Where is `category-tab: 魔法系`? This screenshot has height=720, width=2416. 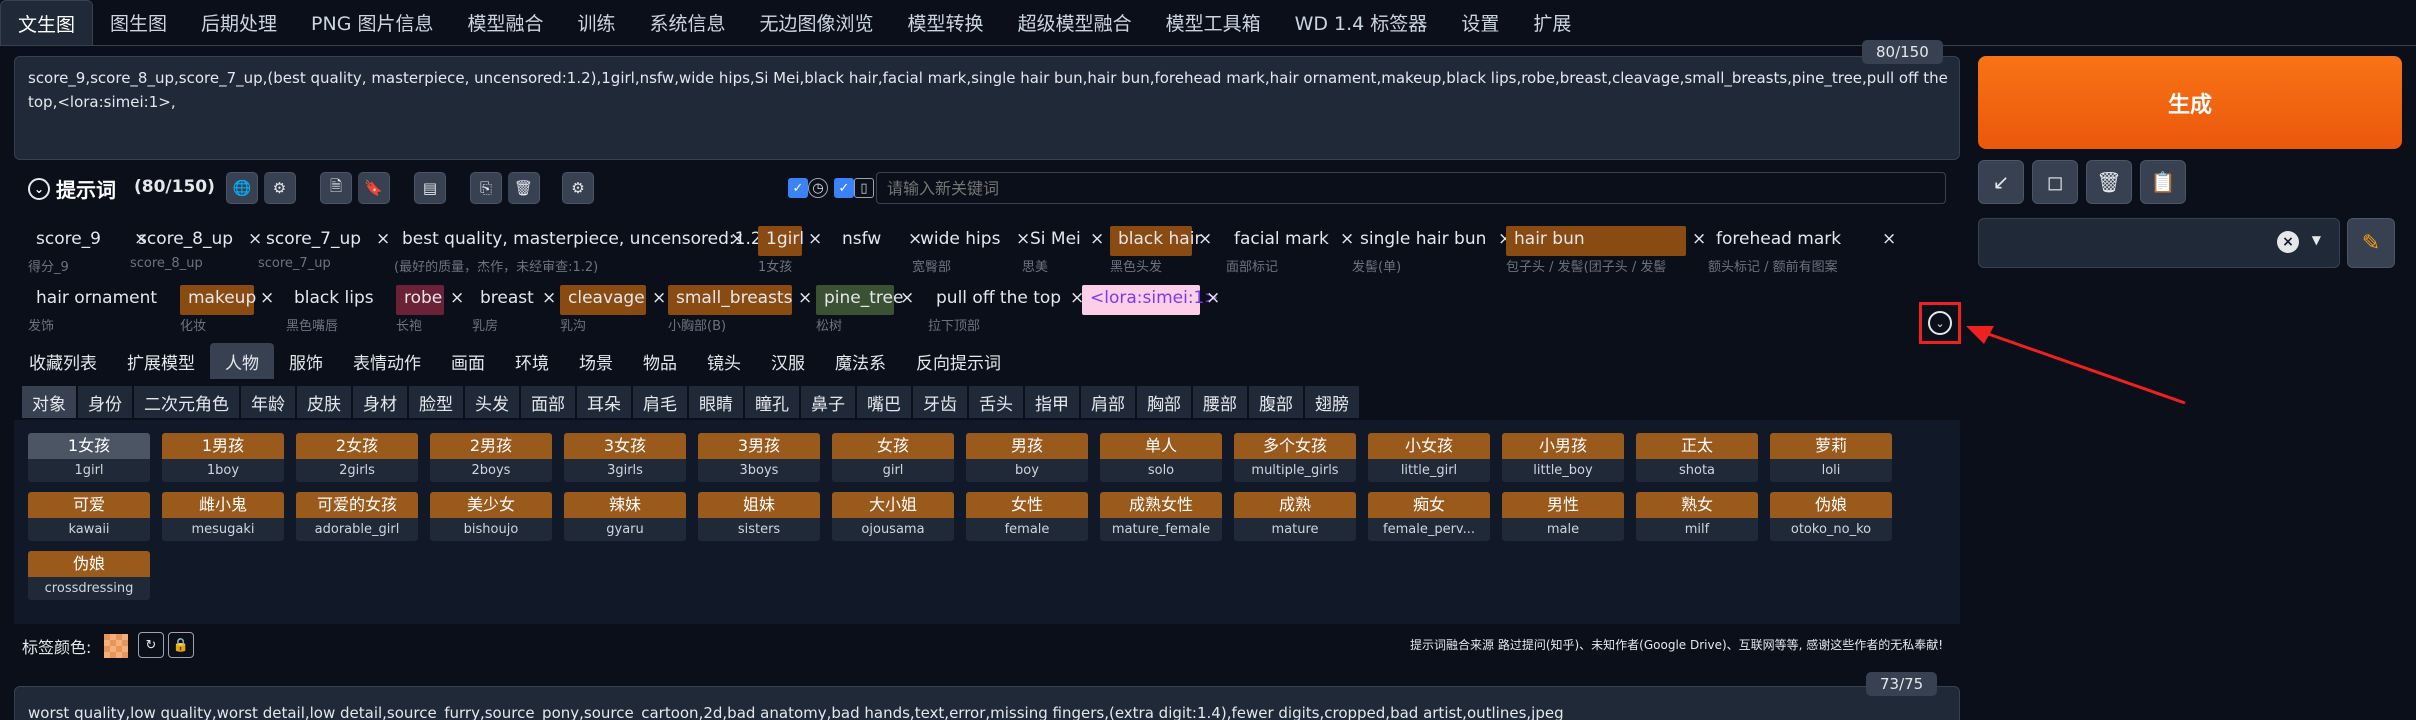
category-tab: 魔法系 is located at coordinates (860, 361).